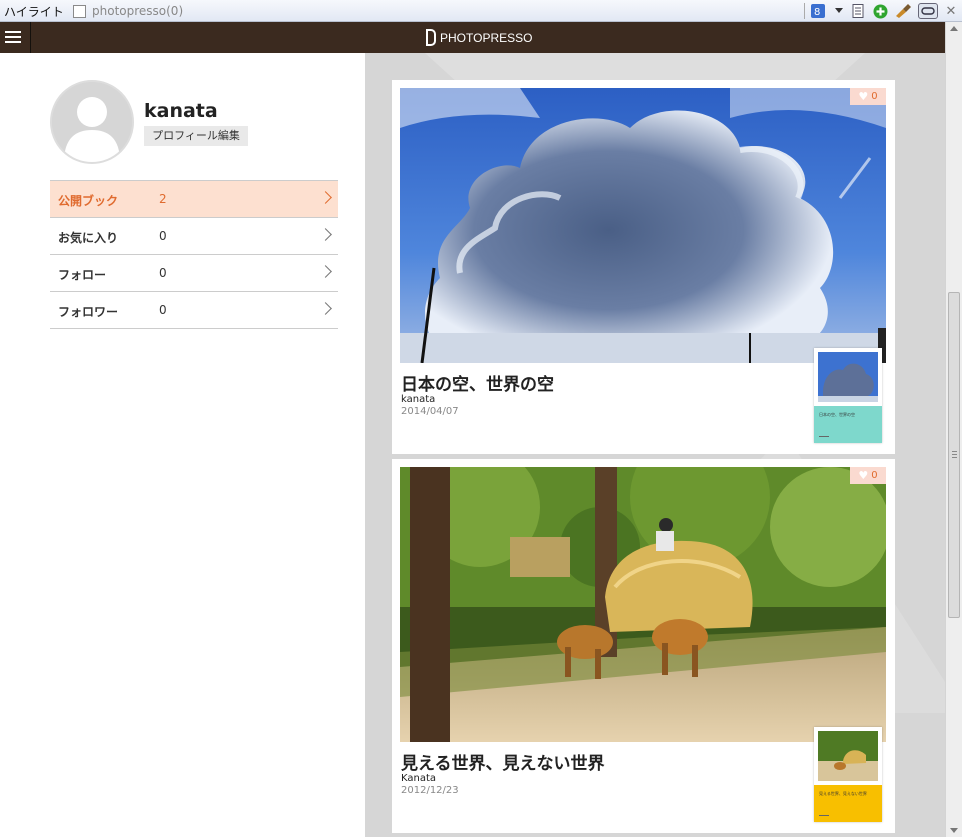 This screenshot has width=962, height=837. What do you see at coordinates (418, 399) in the screenshot?
I see `book-author: kanata` at bounding box center [418, 399].